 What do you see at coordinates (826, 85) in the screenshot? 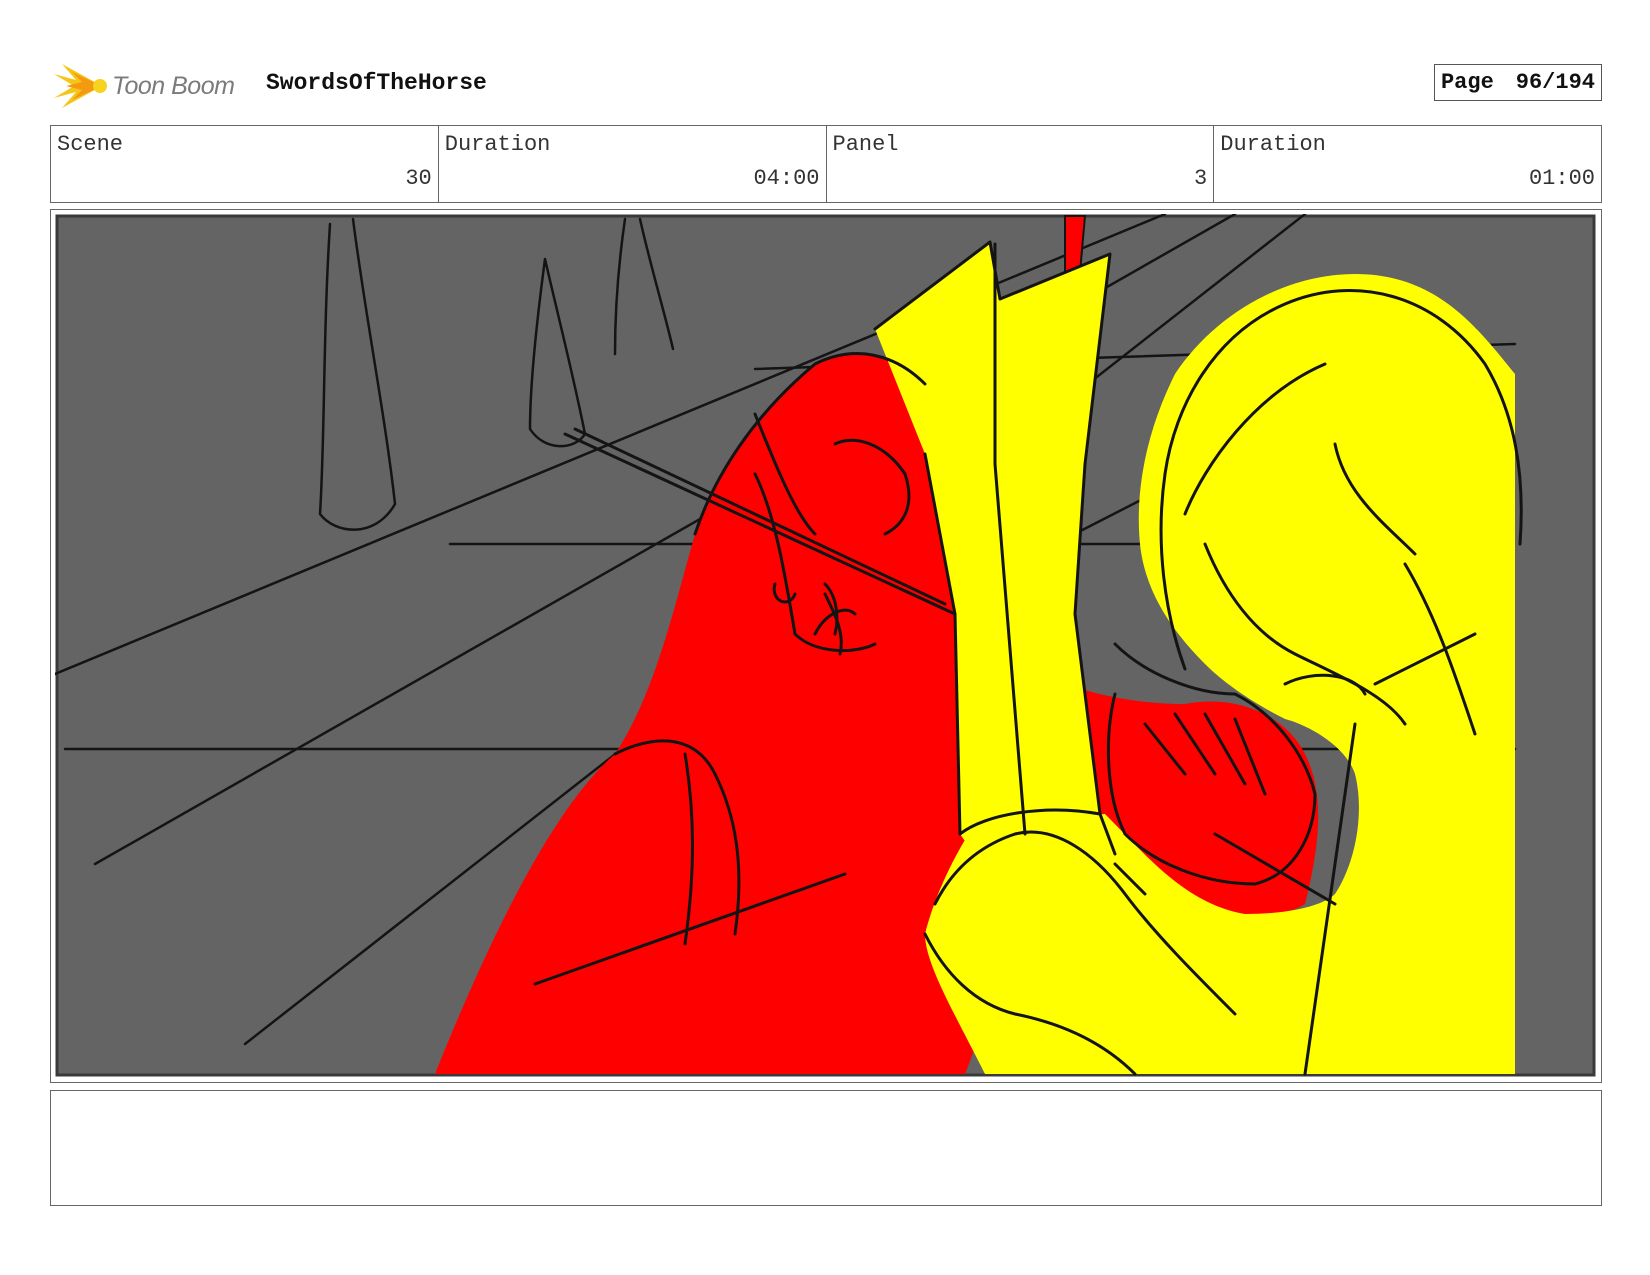
I see `page-header: Toon Boom SwordsOfTheHorse Page 96/194` at bounding box center [826, 85].